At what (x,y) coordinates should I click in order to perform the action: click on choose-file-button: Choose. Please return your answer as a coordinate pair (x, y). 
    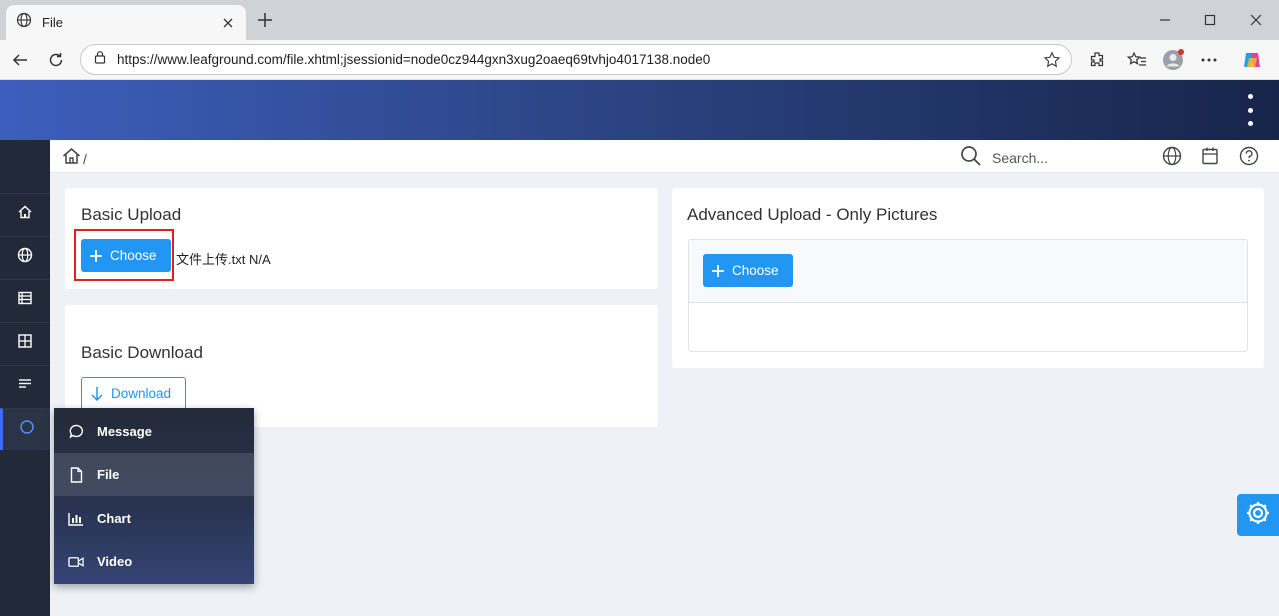
    Looking at the image, I should click on (126, 255).